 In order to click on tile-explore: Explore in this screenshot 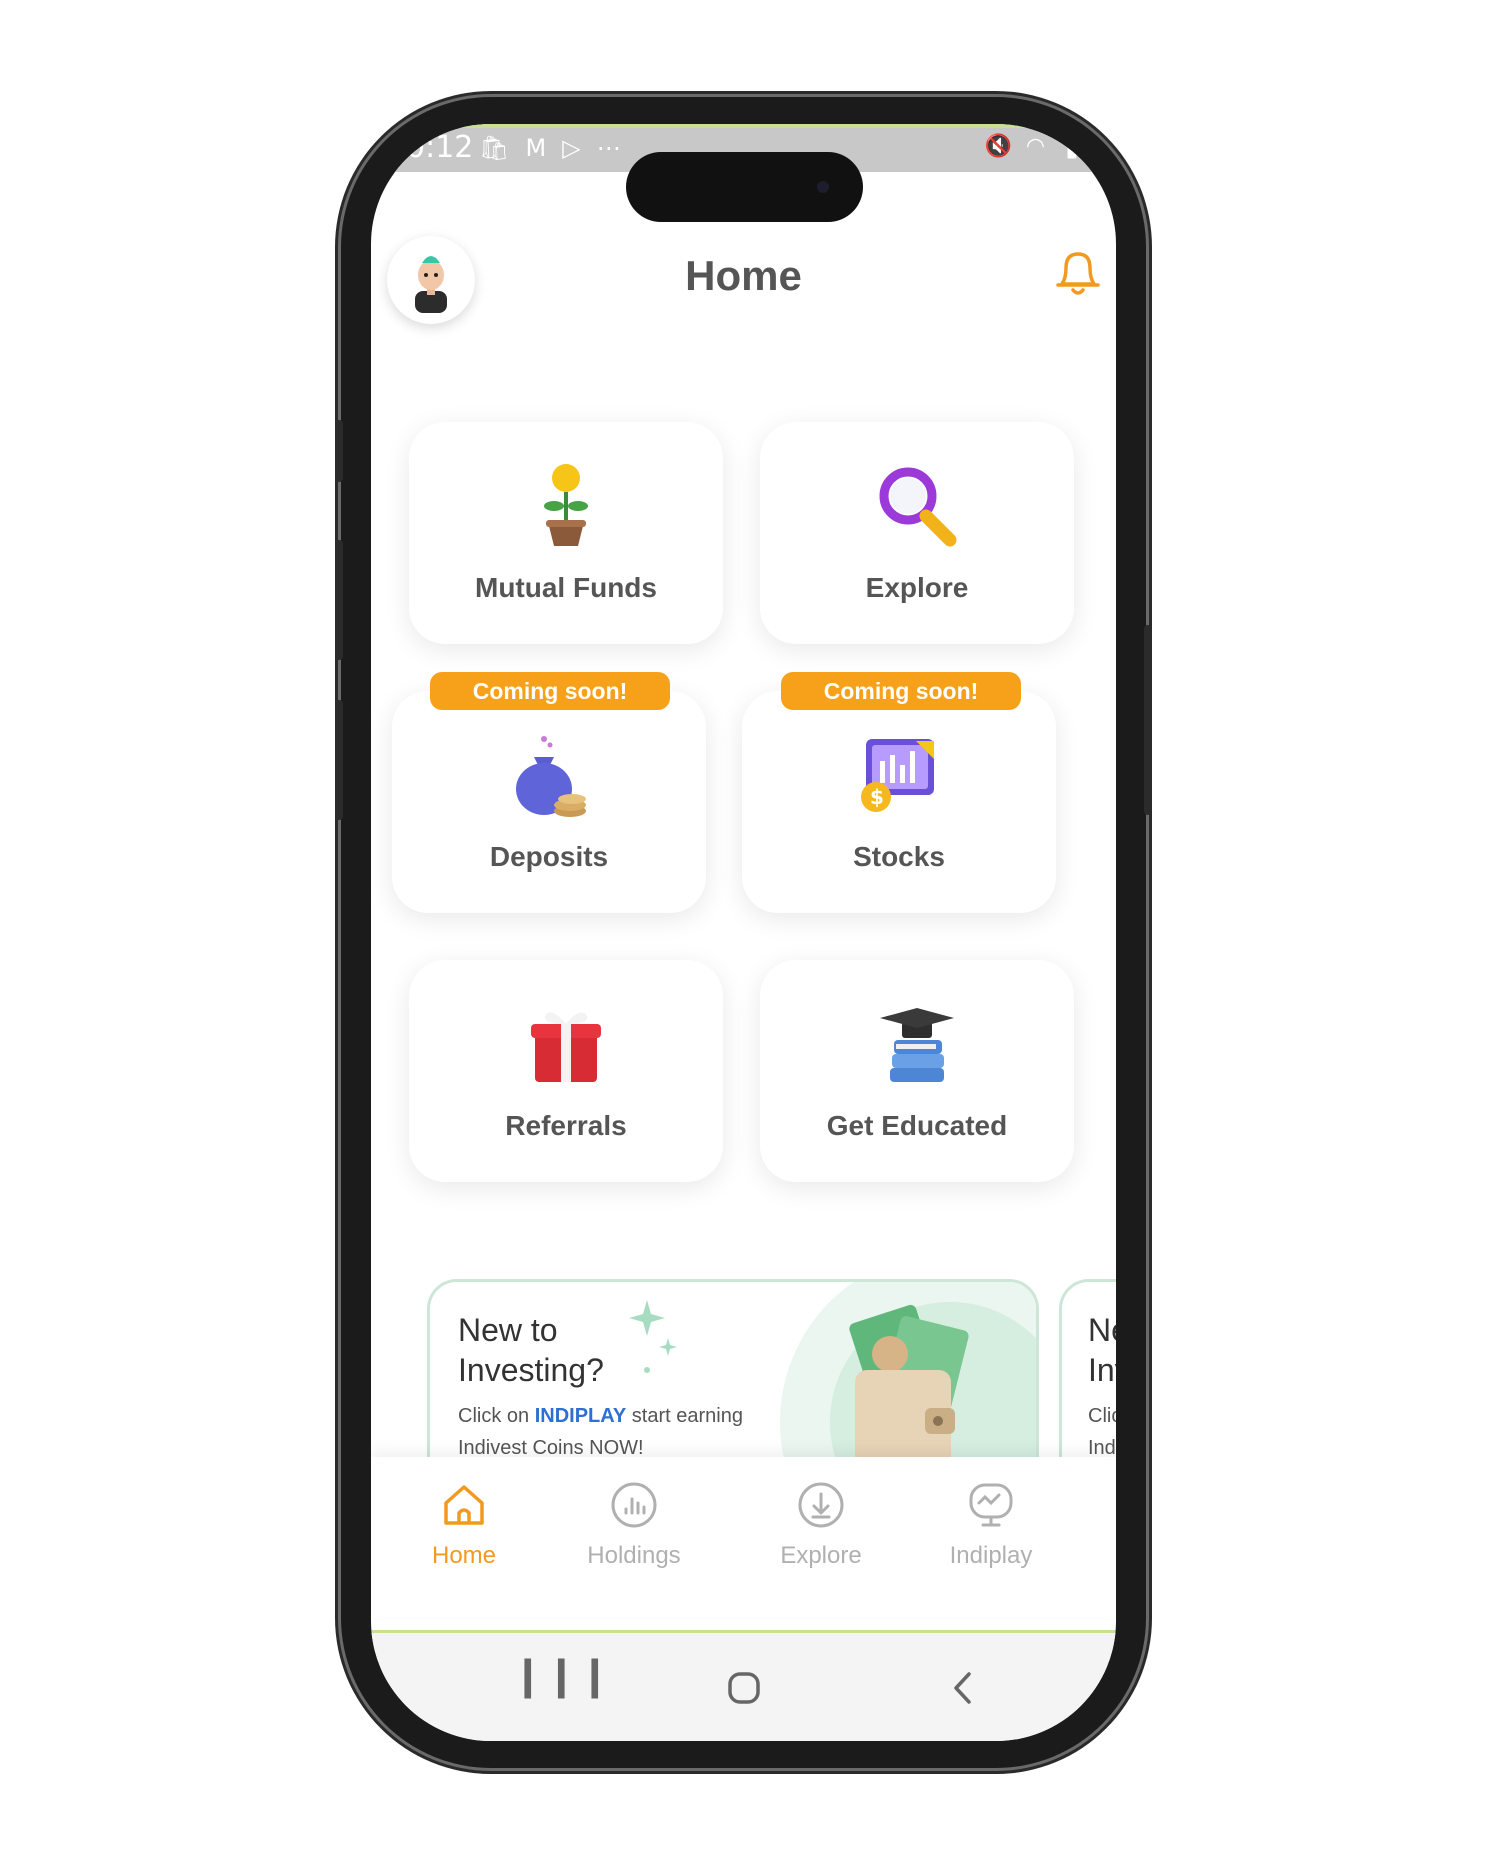, I will do `click(917, 533)`.